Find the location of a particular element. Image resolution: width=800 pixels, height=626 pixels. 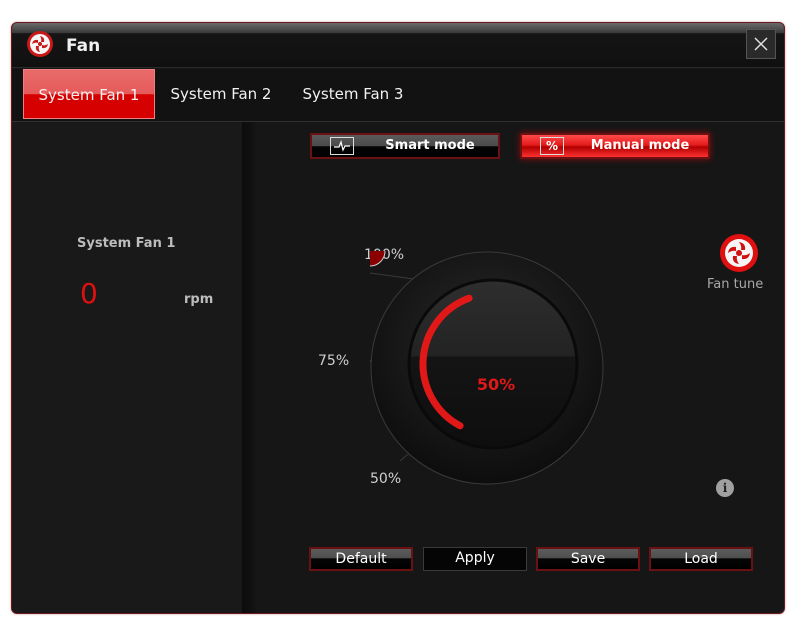

percent-icon: % is located at coordinates (552, 146).